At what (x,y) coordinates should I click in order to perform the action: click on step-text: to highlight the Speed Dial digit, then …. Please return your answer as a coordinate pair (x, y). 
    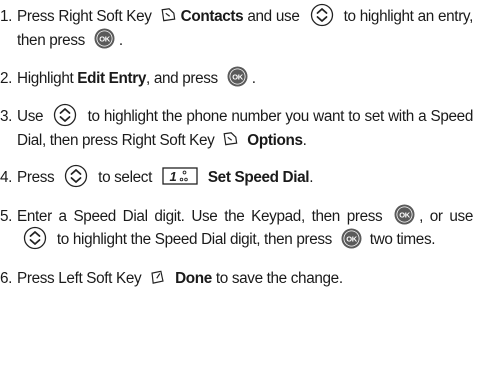
    Looking at the image, I should click on (194, 240).